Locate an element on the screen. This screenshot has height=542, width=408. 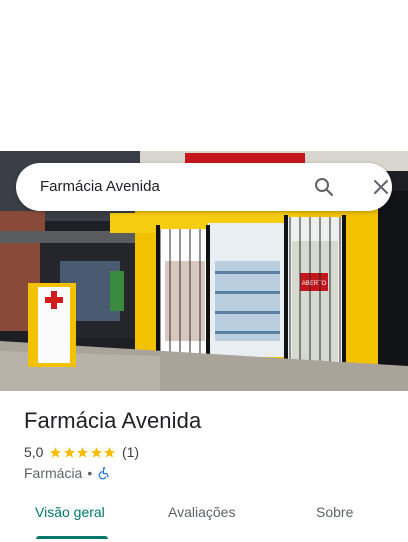
review-count: (1) is located at coordinates (130, 452).